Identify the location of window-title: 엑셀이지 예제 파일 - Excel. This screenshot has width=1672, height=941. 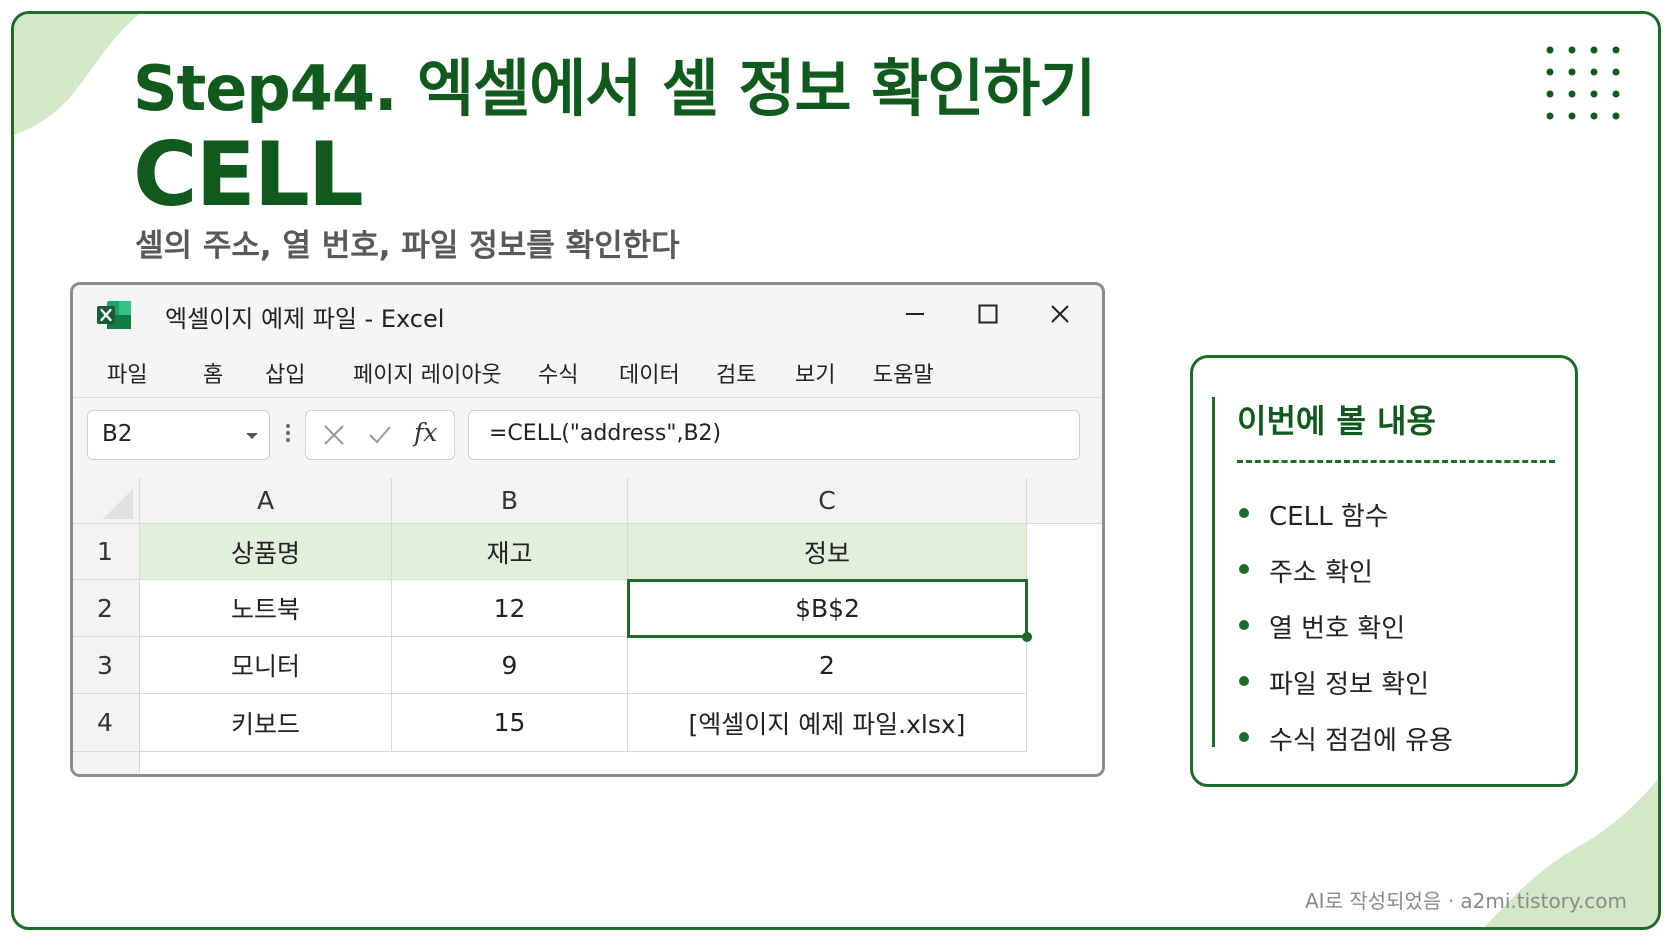
(305, 319).